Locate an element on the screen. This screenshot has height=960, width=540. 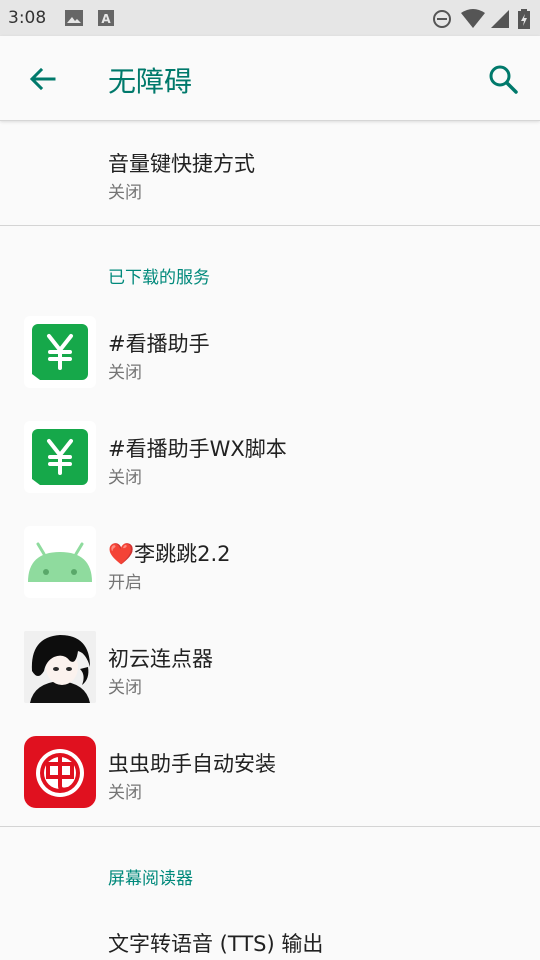
service-title: 初云连点器 is located at coordinates (160, 659).